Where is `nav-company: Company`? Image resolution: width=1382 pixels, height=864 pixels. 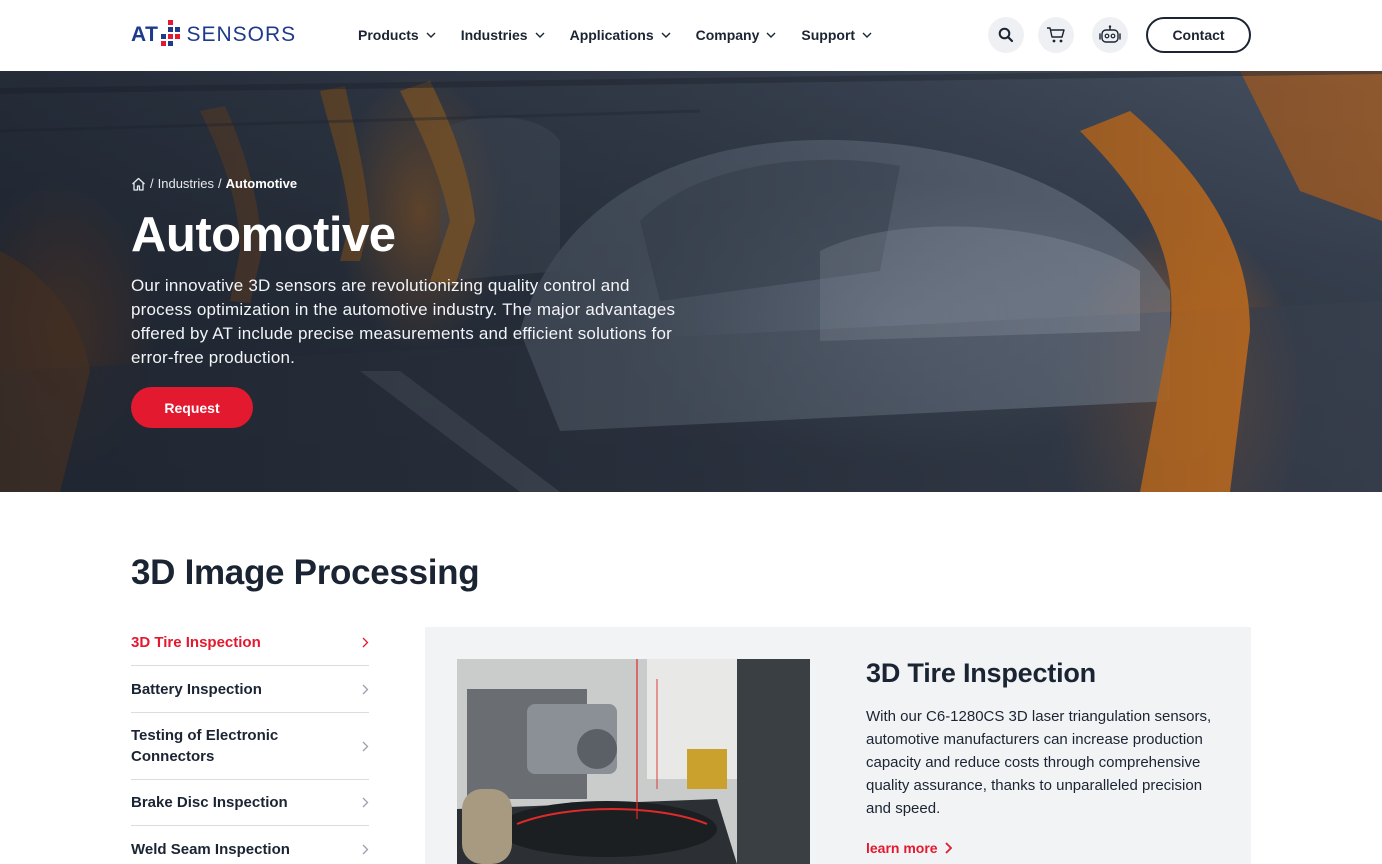
nav-company: Company is located at coordinates (736, 35).